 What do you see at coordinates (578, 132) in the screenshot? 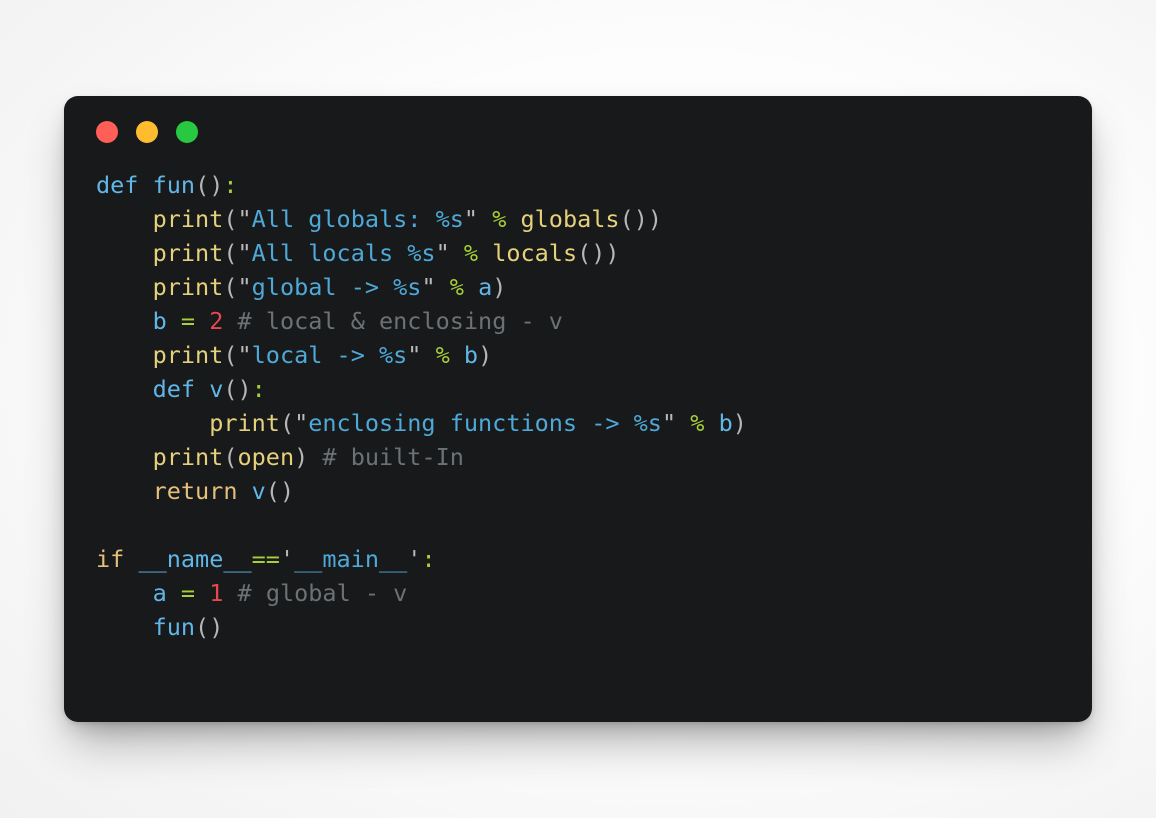
I see `window-titlebar` at bounding box center [578, 132].